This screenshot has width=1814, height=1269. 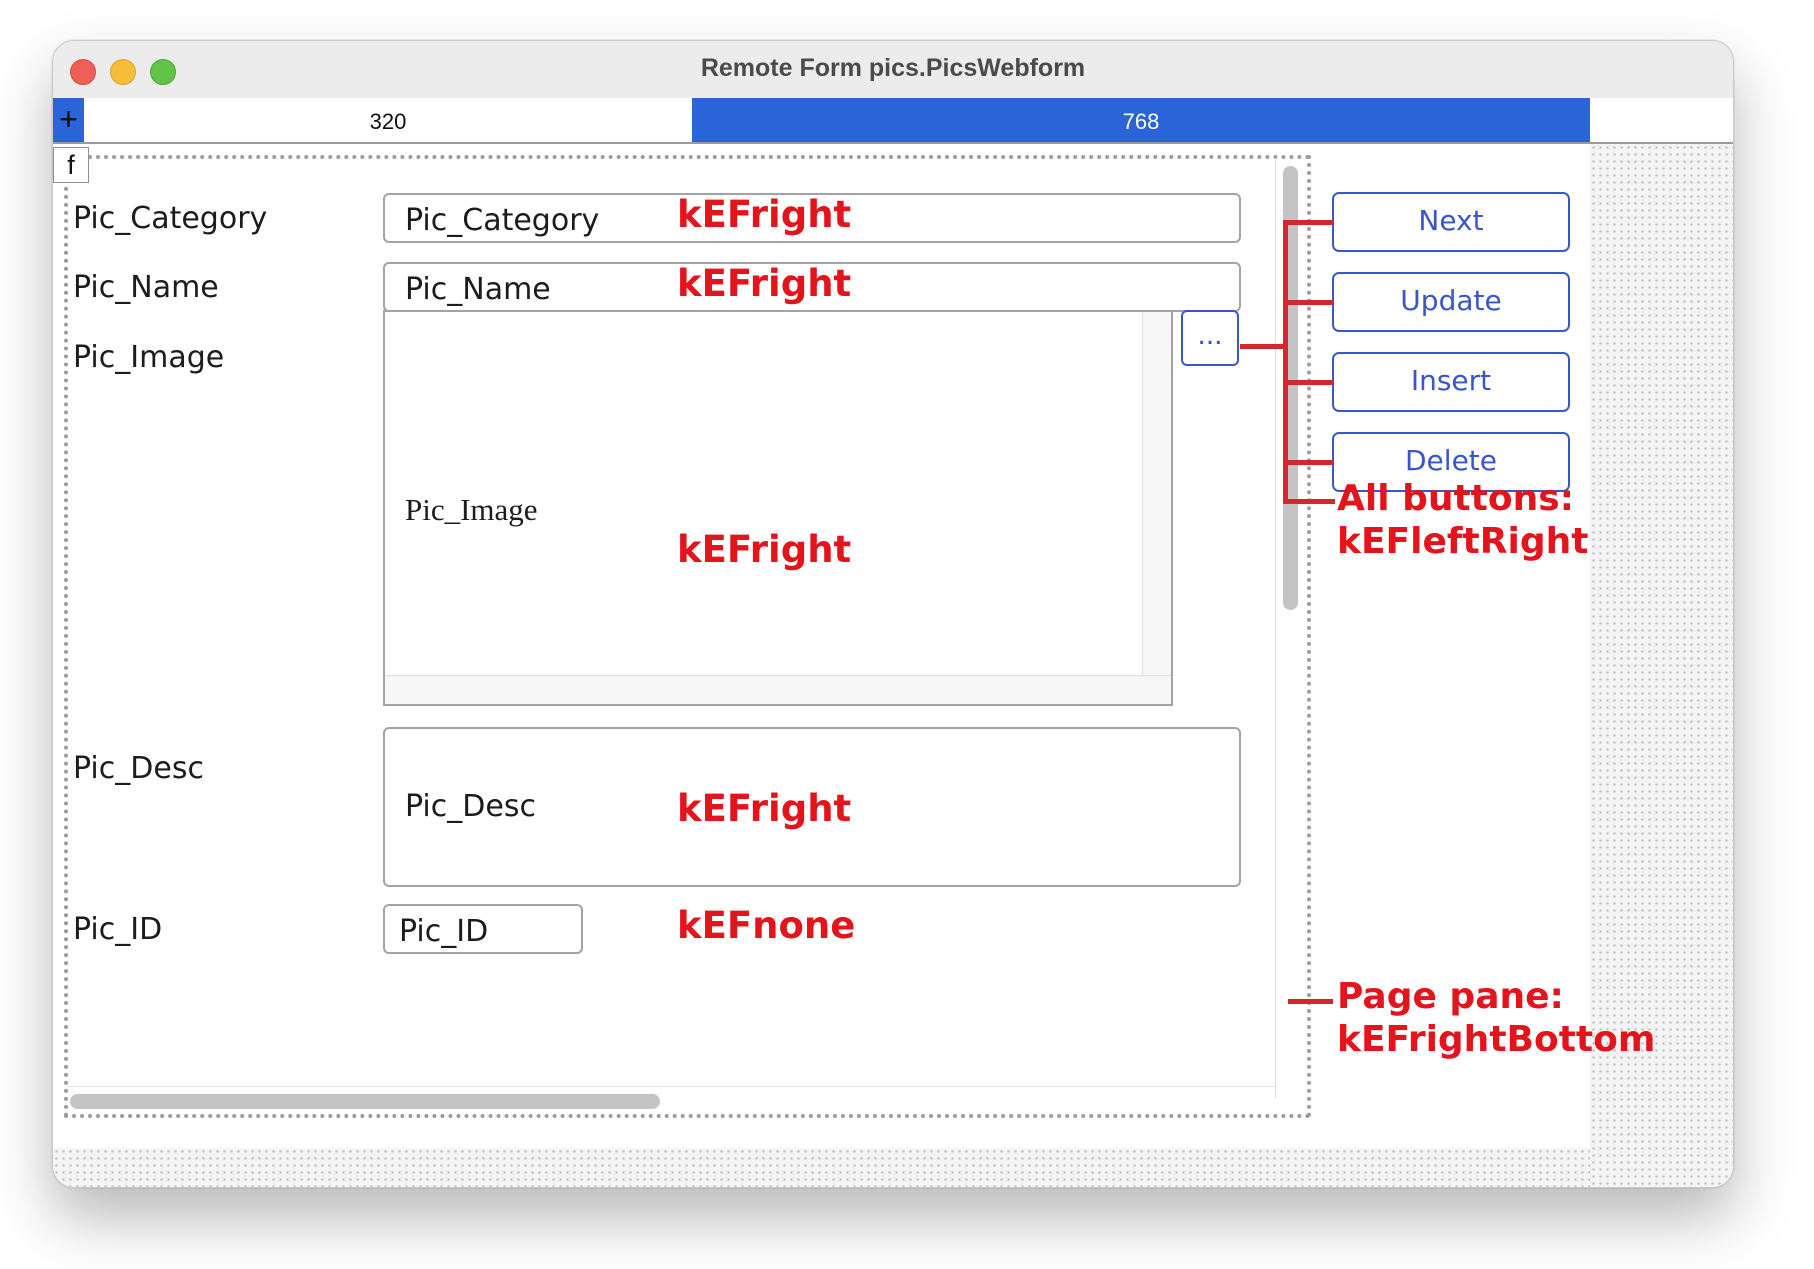 I want to click on pic-id-anchor-note: kEFnone, so click(x=766, y=925).